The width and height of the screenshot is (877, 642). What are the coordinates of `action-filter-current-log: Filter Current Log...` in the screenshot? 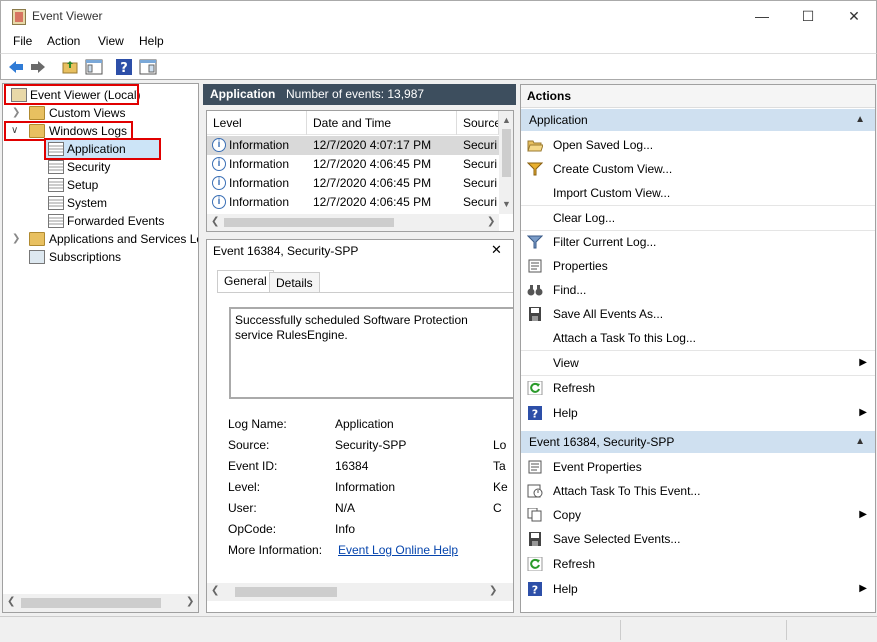 It's located at (698, 242).